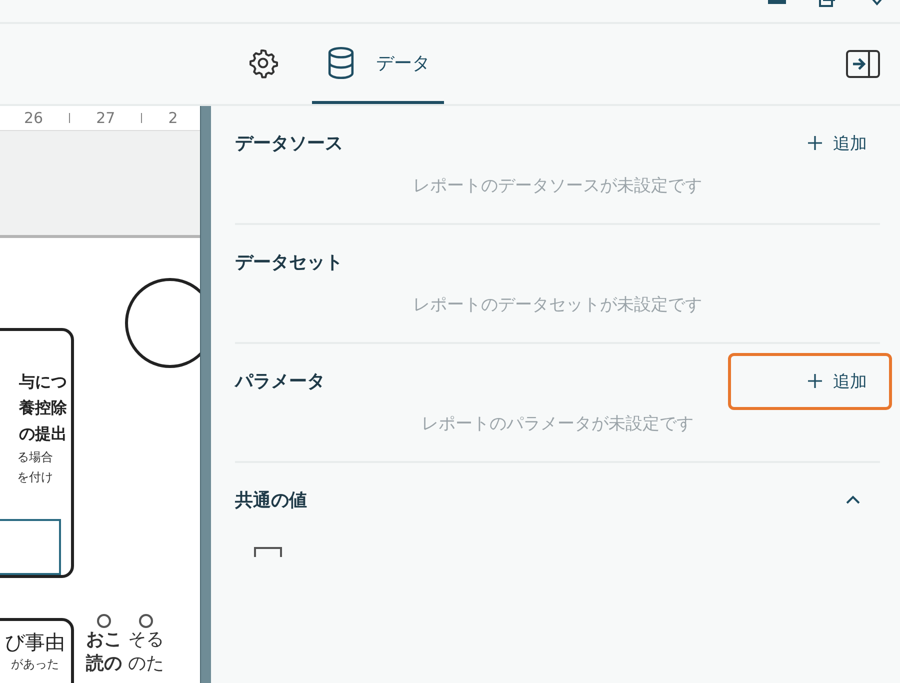  What do you see at coordinates (557, 305) in the screenshot?
I see `empty-message: レポートのデータセットが未設定です` at bounding box center [557, 305].